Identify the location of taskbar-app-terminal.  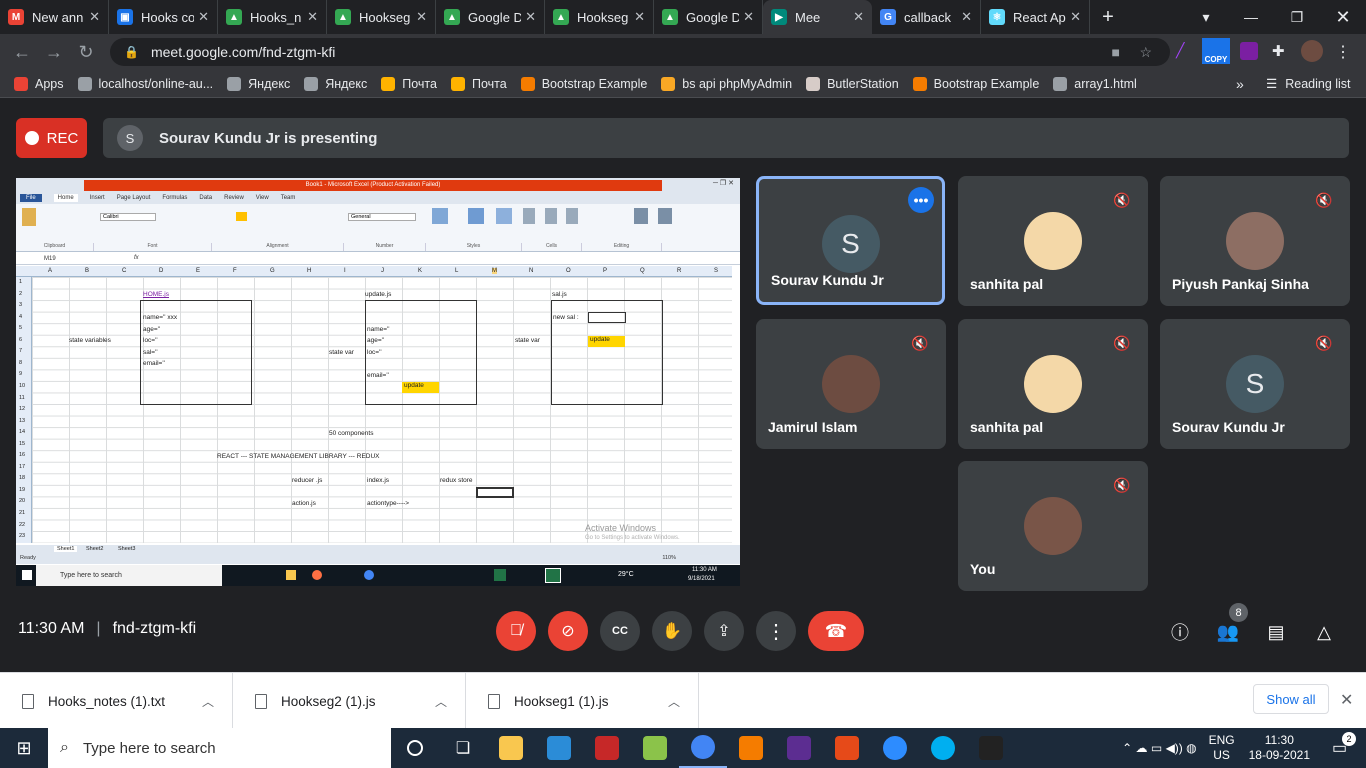
(991, 748).